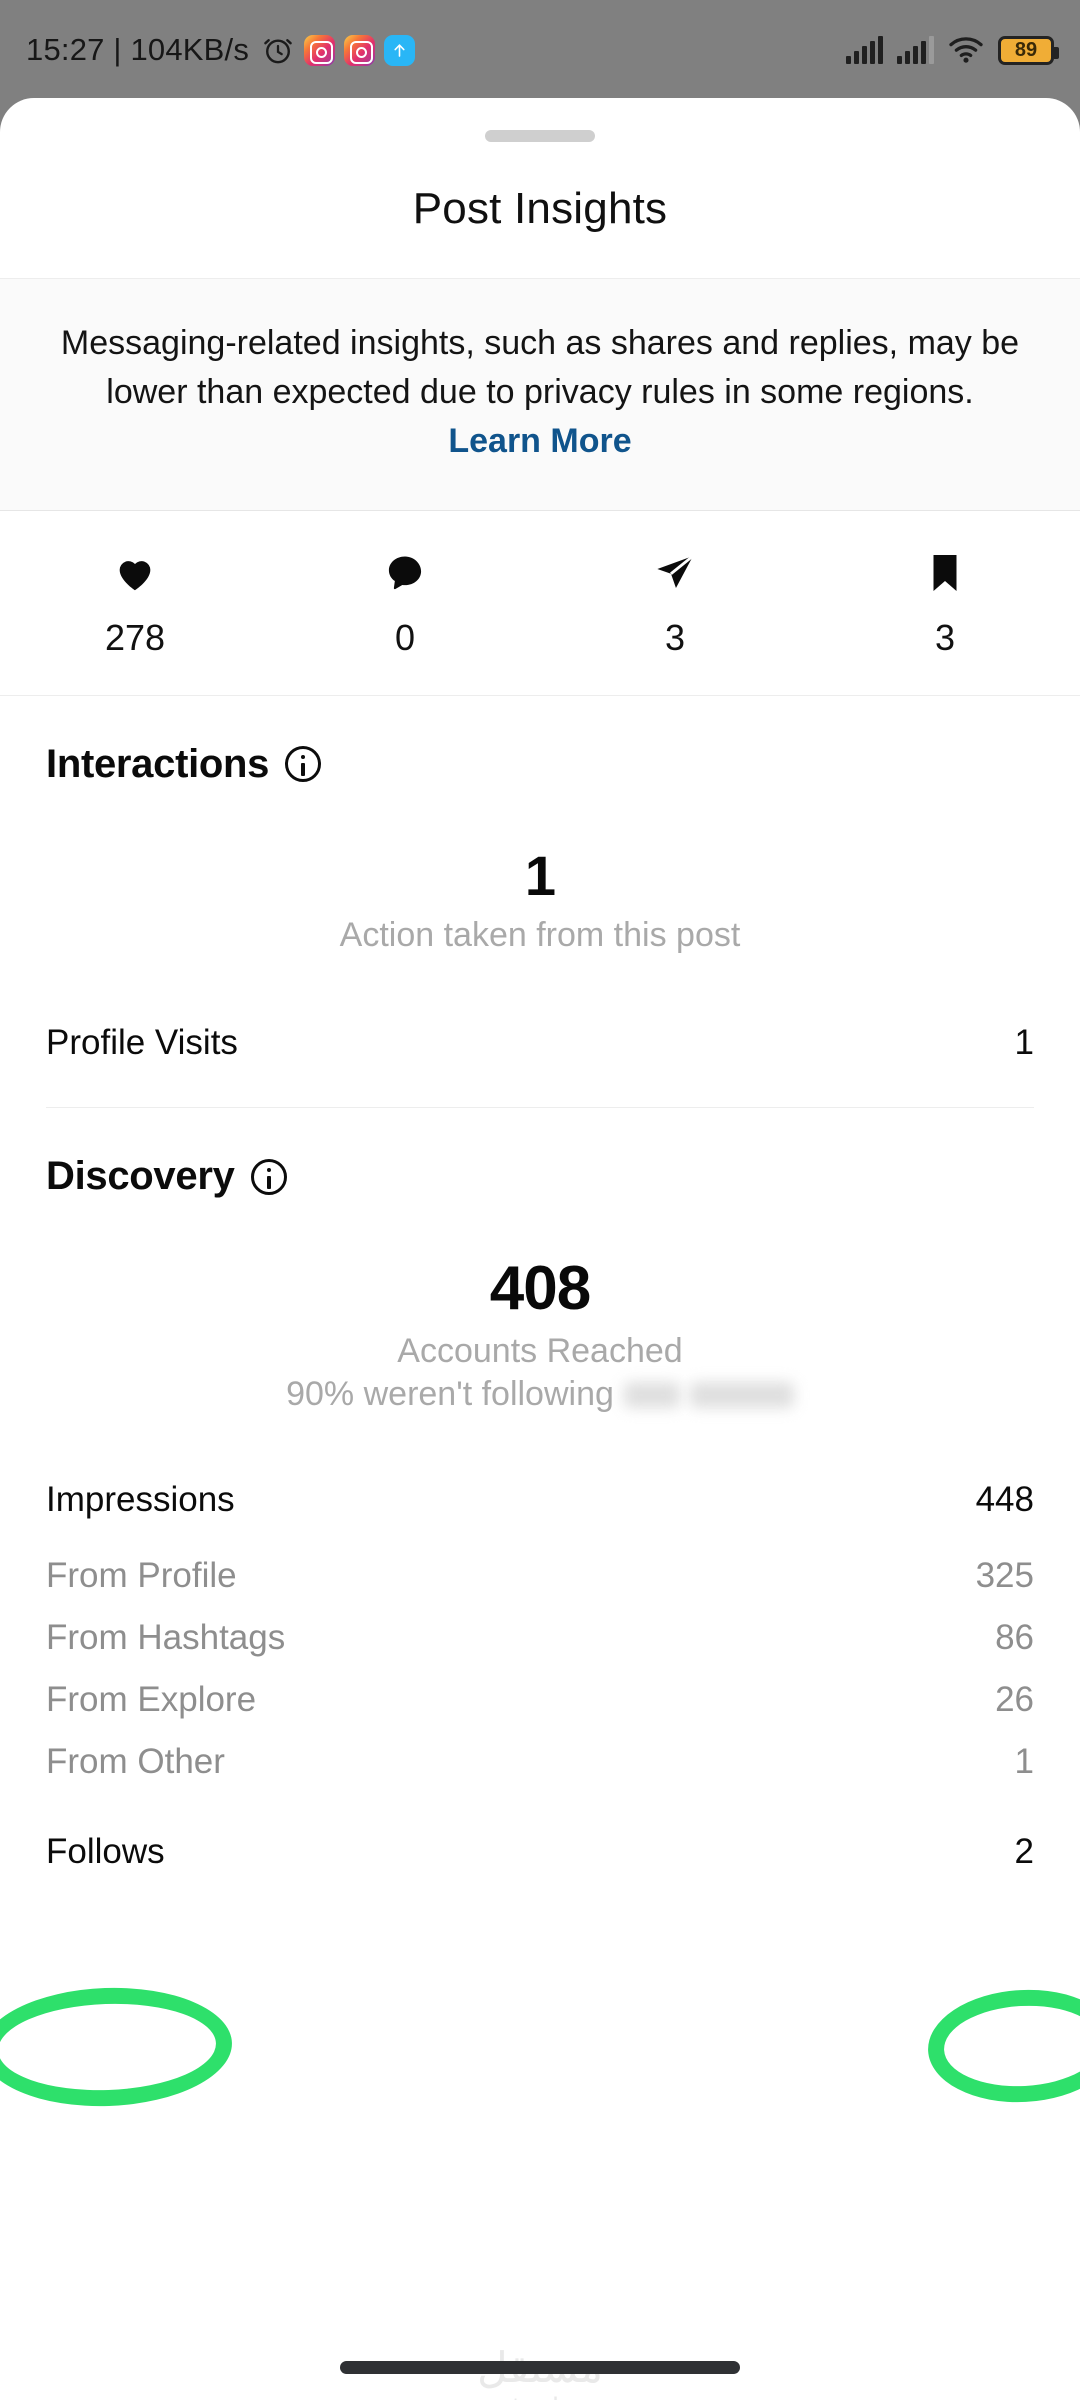 The image size is (1080, 2400). Describe the element at coordinates (540, 50) in the screenshot. I see `status-bar: 15:27 | 104KB/s 89` at that location.